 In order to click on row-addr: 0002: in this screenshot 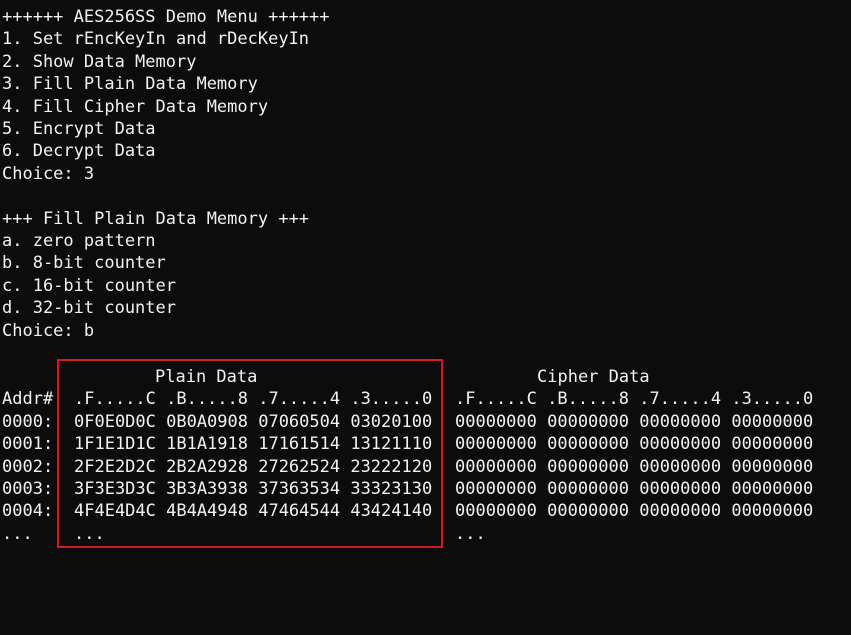, I will do `click(28, 466)`.